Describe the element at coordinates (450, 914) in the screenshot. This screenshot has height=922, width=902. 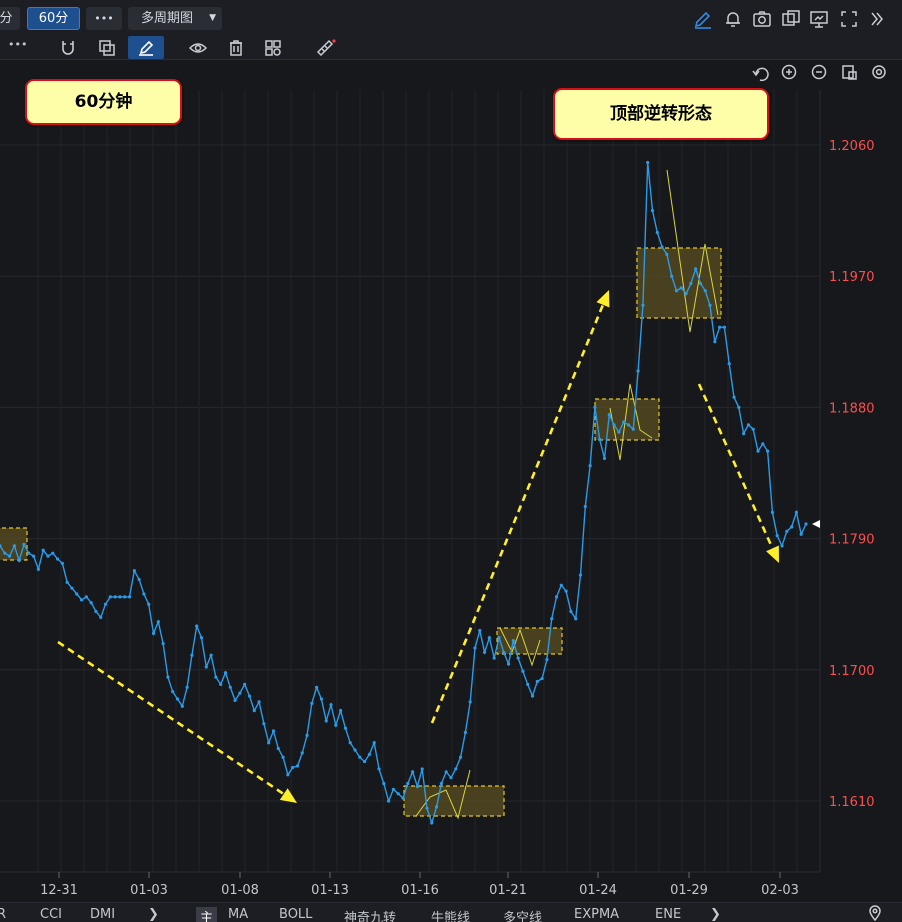
I see `indicator-tab-7: 牛熊线` at that location.